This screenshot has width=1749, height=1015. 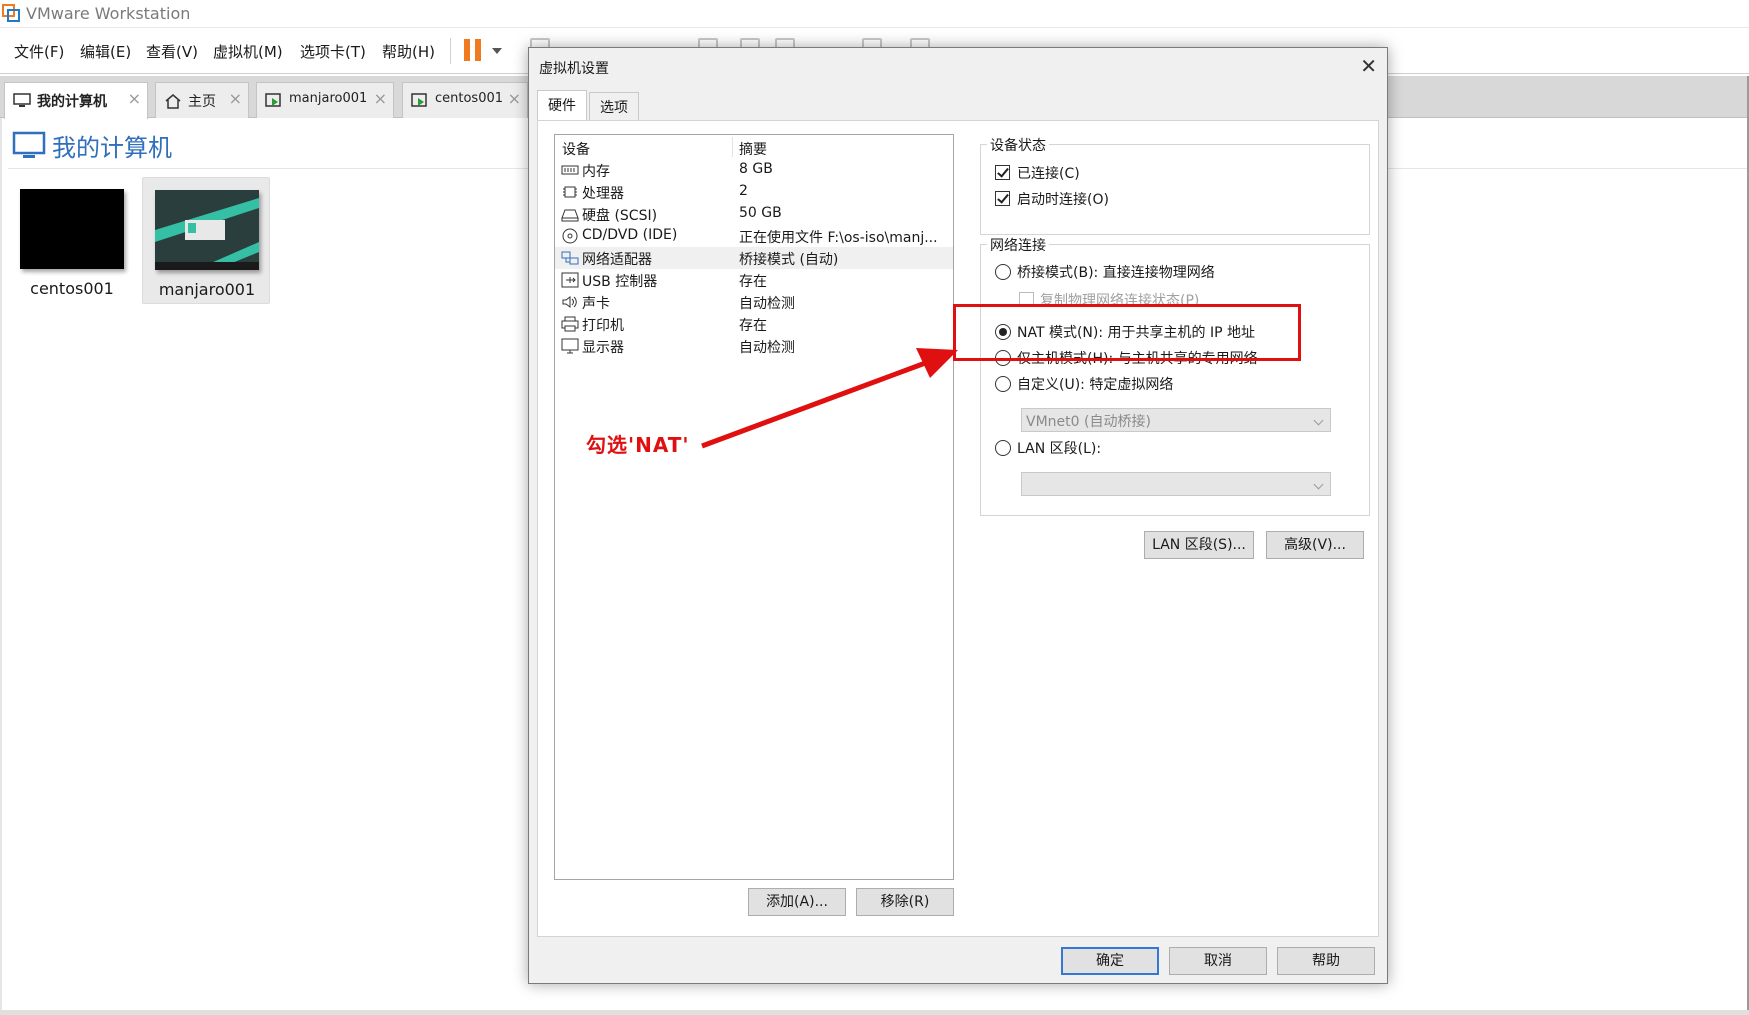 I want to click on monitor-icon, so click(x=570, y=346).